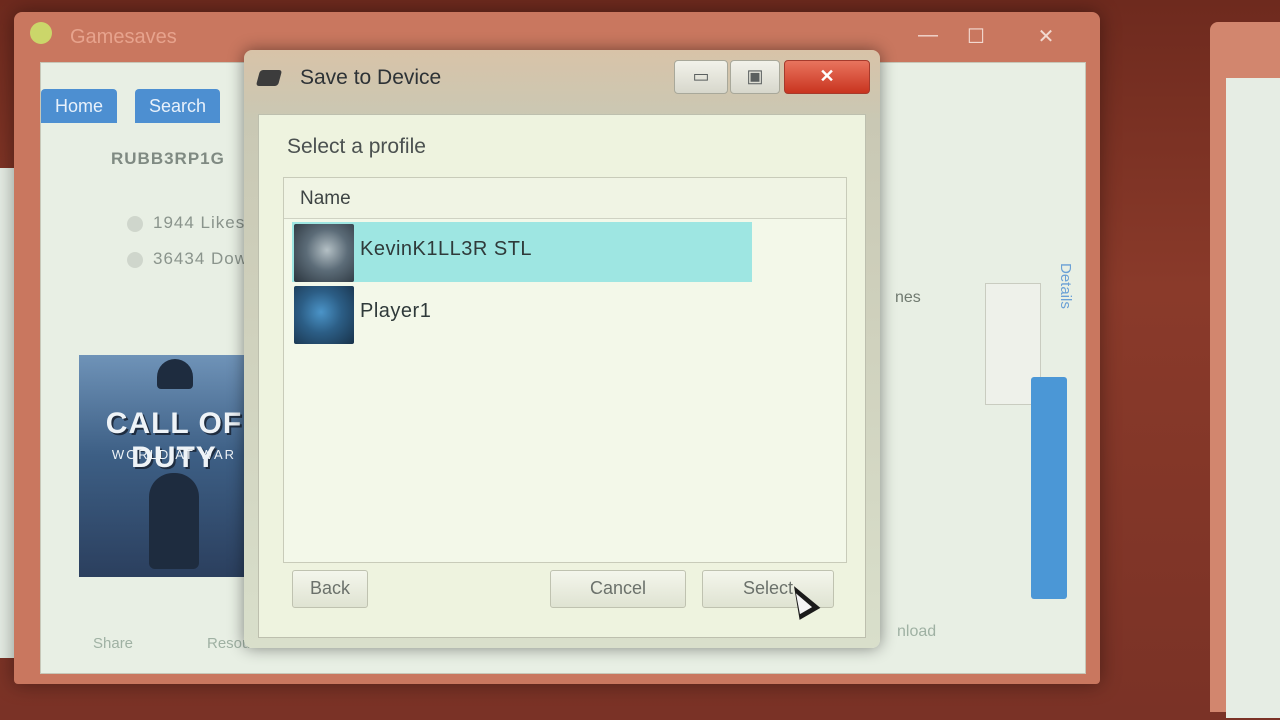 The width and height of the screenshot is (1280, 720). Describe the element at coordinates (330, 589) in the screenshot. I see `back-button: Back` at that location.